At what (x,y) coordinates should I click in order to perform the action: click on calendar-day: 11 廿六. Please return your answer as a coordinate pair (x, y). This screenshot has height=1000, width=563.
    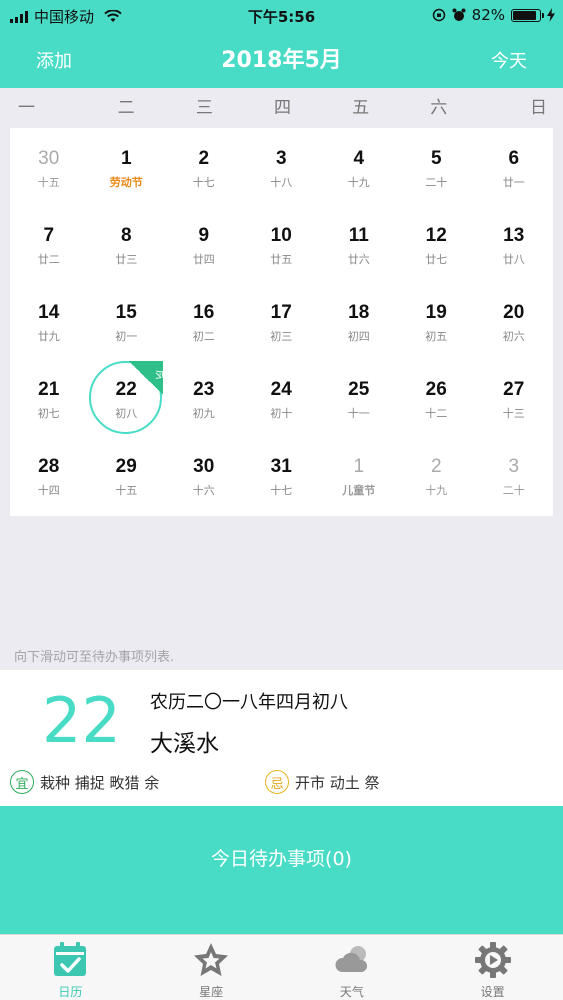
    Looking at the image, I should click on (359, 243).